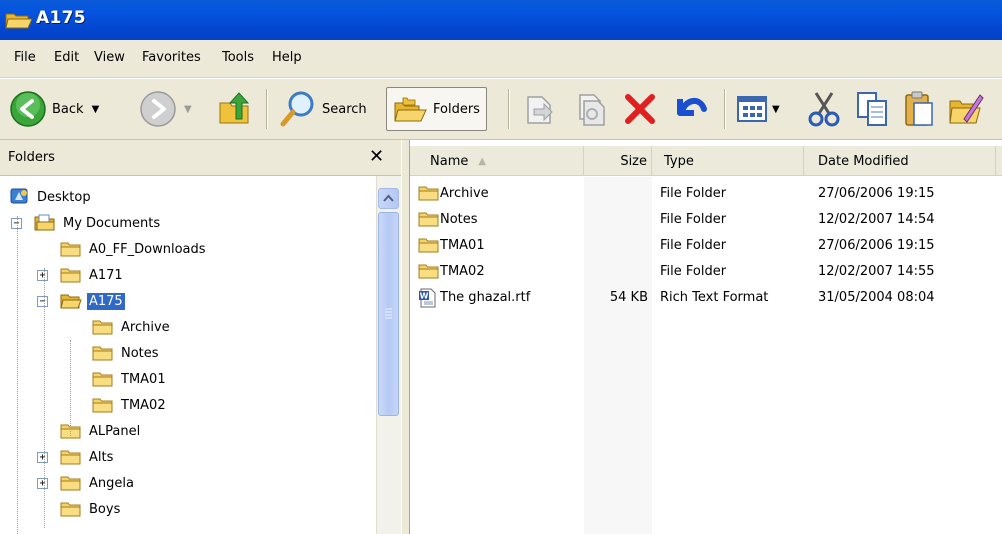 This screenshot has width=1002, height=534. I want to click on scroll-thumb, so click(388, 314).